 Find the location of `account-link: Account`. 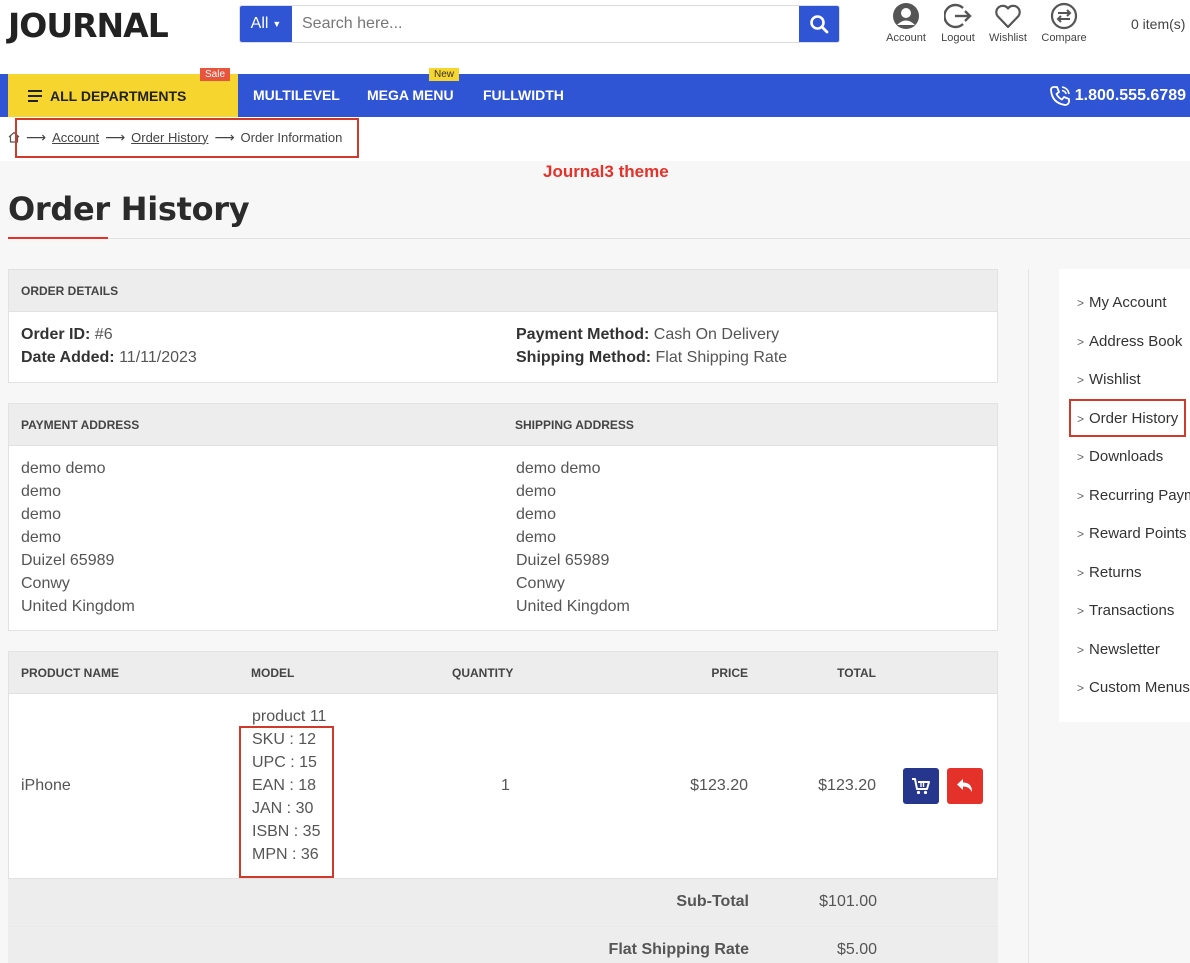

account-link: Account is located at coordinates (906, 22).